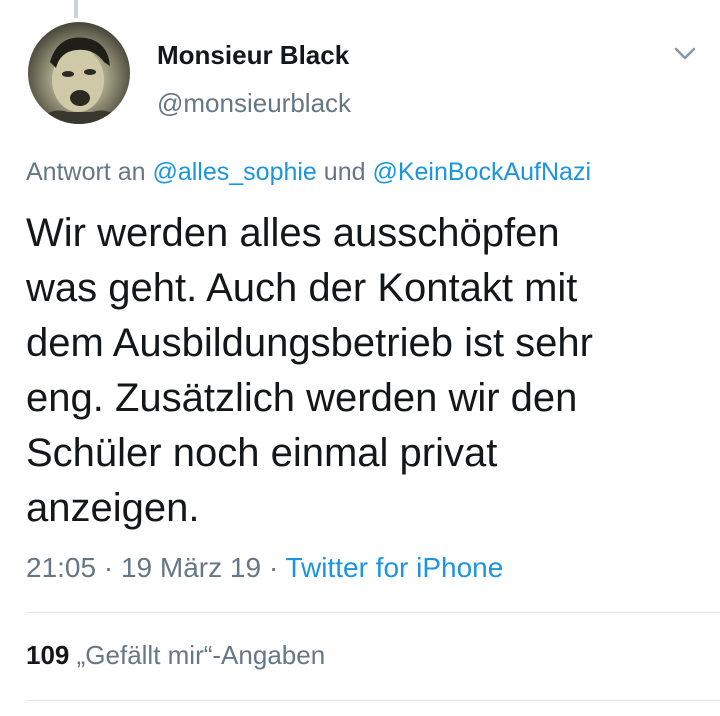 The image size is (720, 716). I want to click on tweet-text-line: was geht. Auch der Kontakt mit, so click(302, 288).